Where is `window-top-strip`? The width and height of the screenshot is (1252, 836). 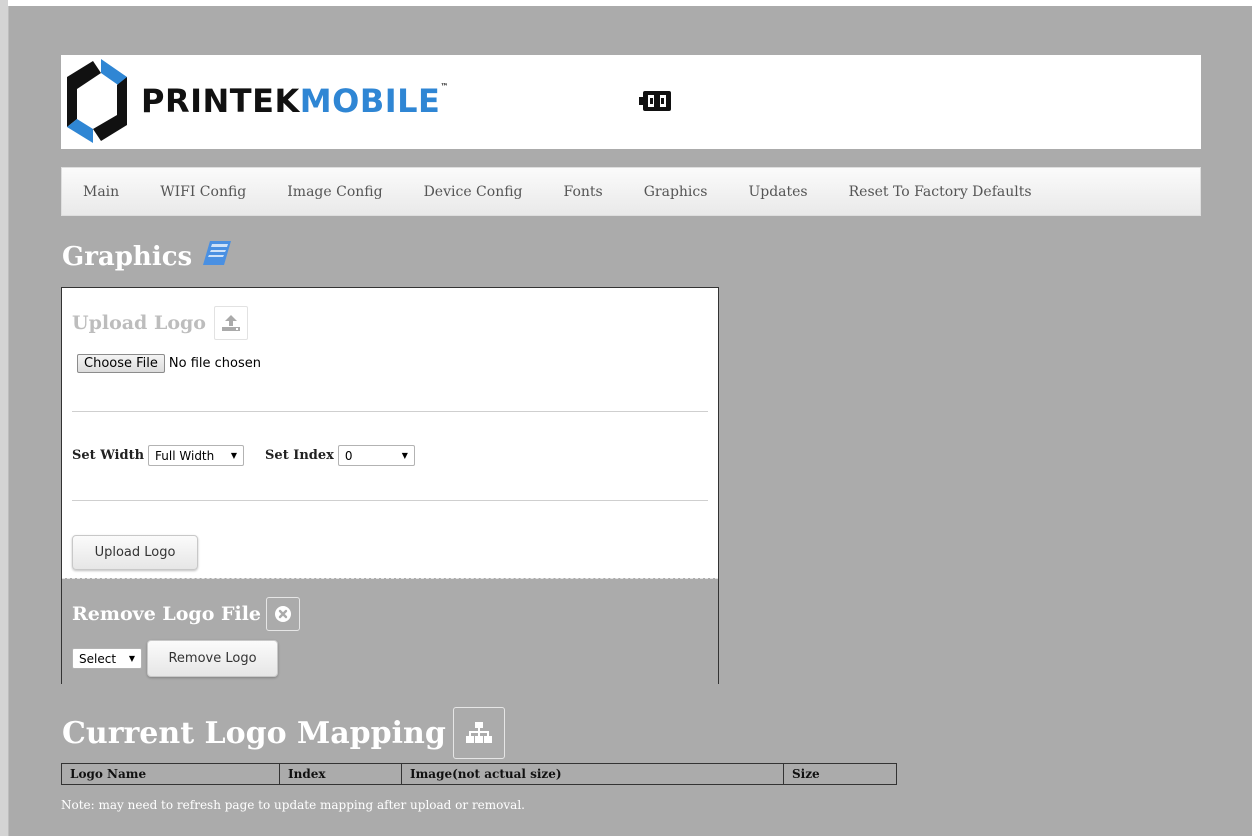 window-top-strip is located at coordinates (630, 3).